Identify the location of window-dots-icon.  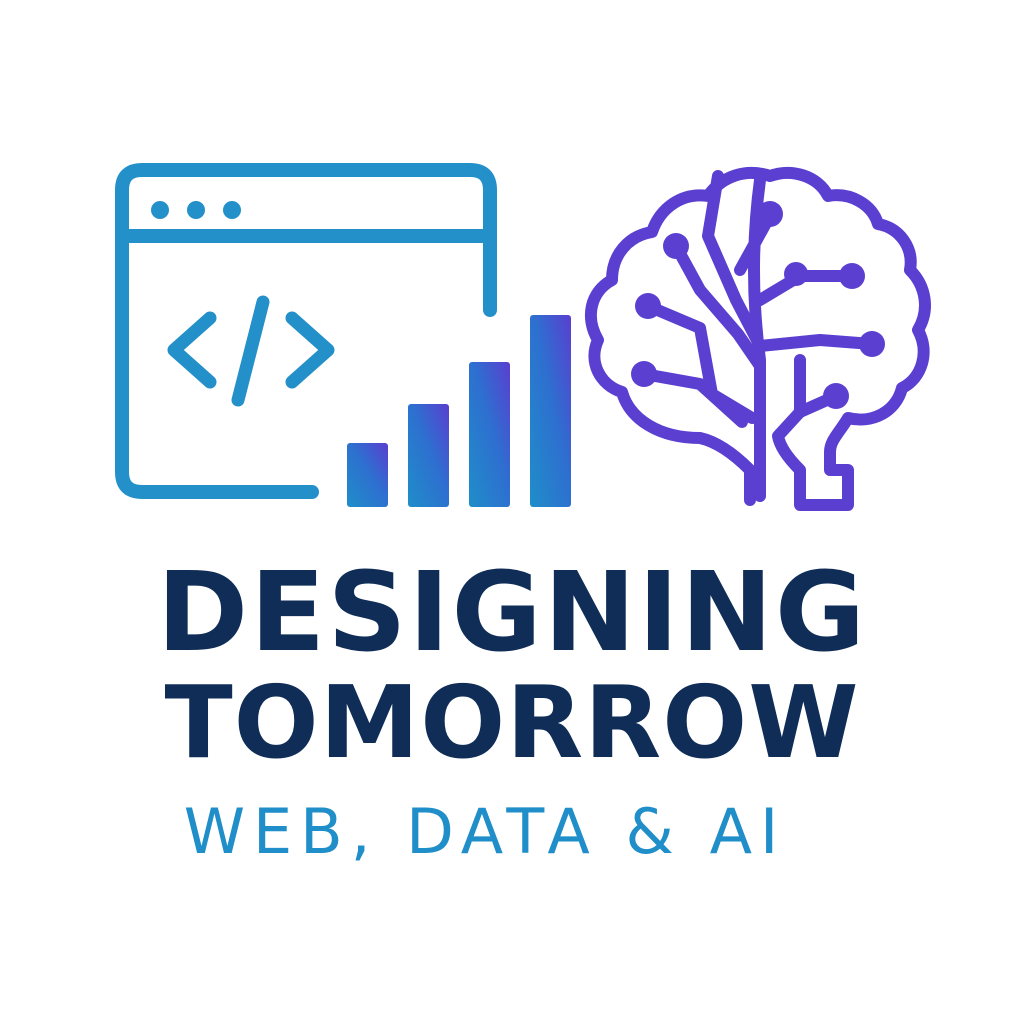
(196, 210).